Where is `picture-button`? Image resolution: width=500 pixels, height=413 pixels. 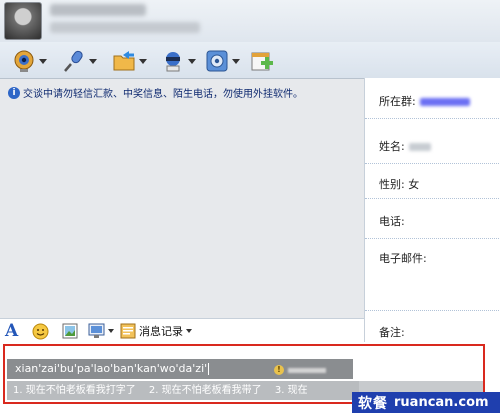 picture-button is located at coordinates (70, 331).